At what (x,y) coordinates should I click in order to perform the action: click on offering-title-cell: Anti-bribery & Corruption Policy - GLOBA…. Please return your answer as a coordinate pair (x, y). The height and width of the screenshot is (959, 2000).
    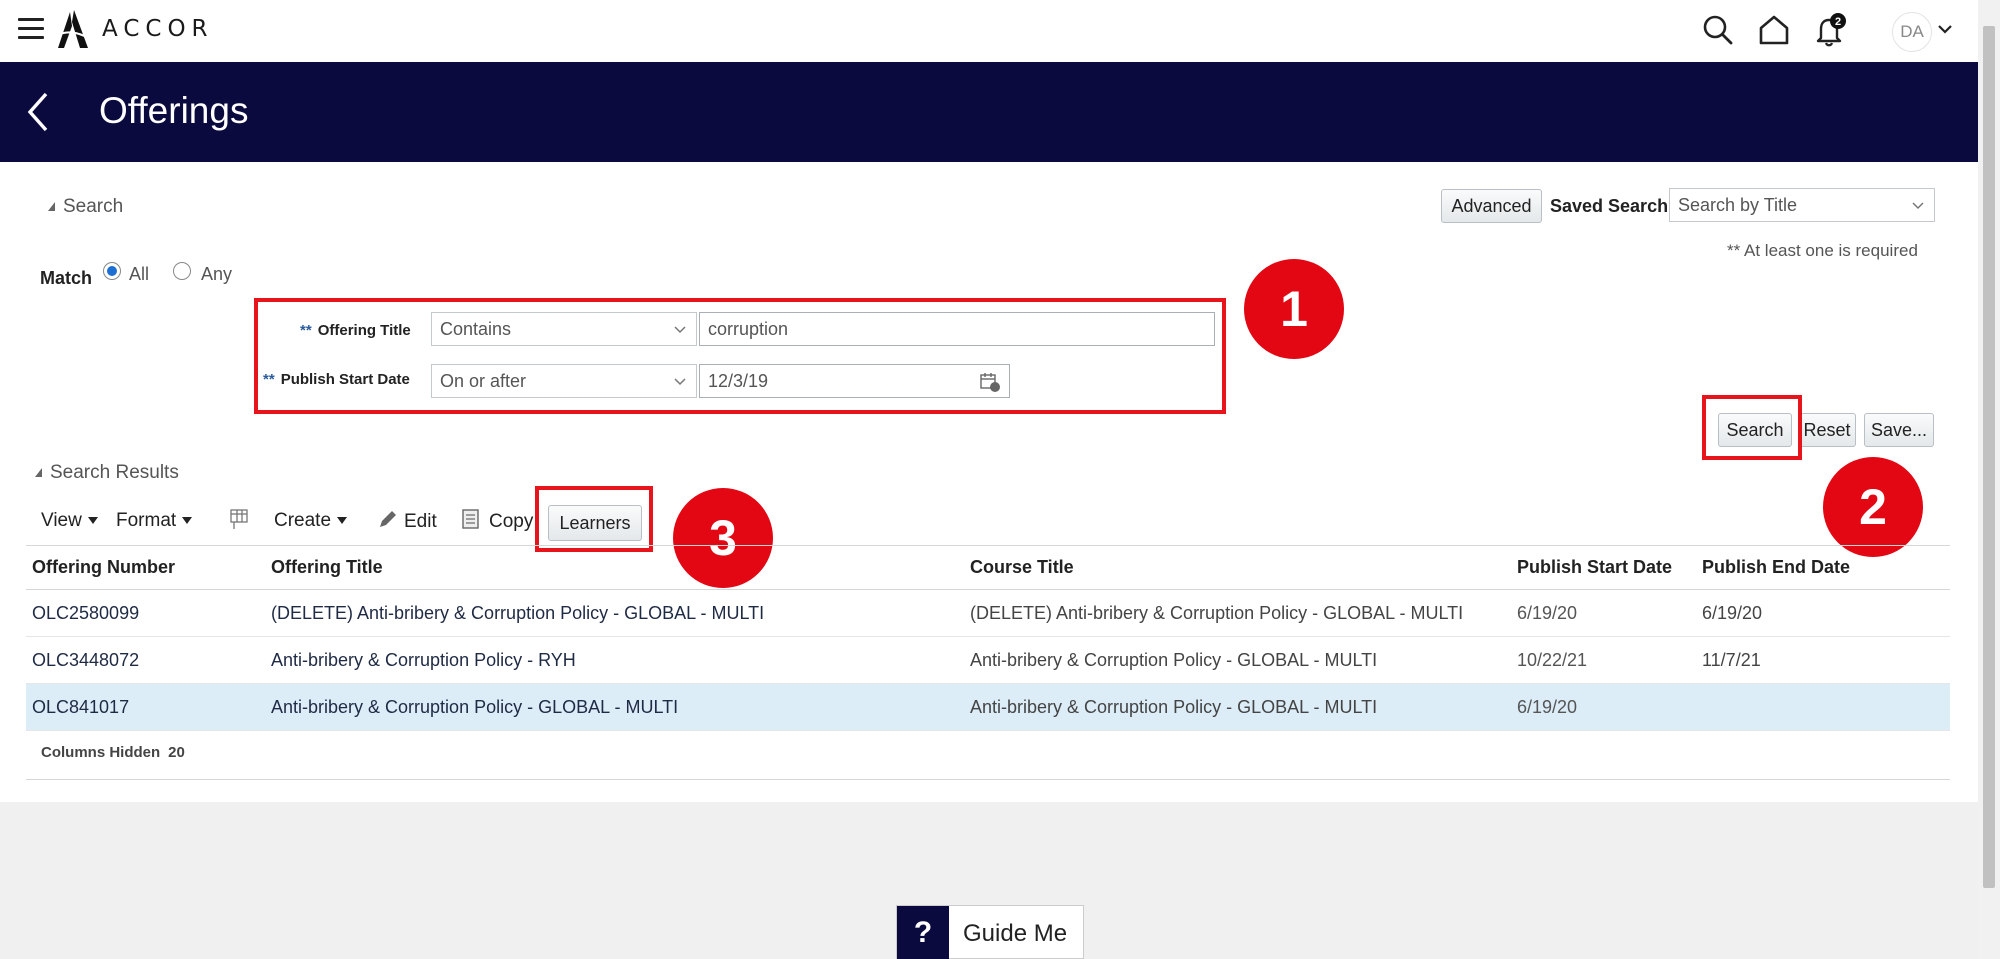
    Looking at the image, I should click on (614, 707).